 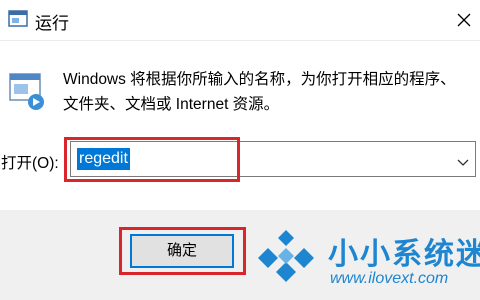 I want to click on close-button, so click(x=466, y=19).